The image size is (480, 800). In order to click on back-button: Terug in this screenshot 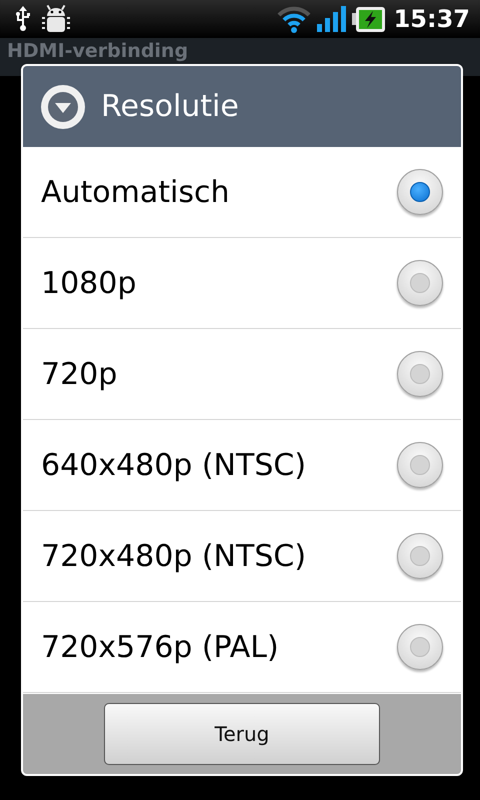, I will do `click(242, 734)`.